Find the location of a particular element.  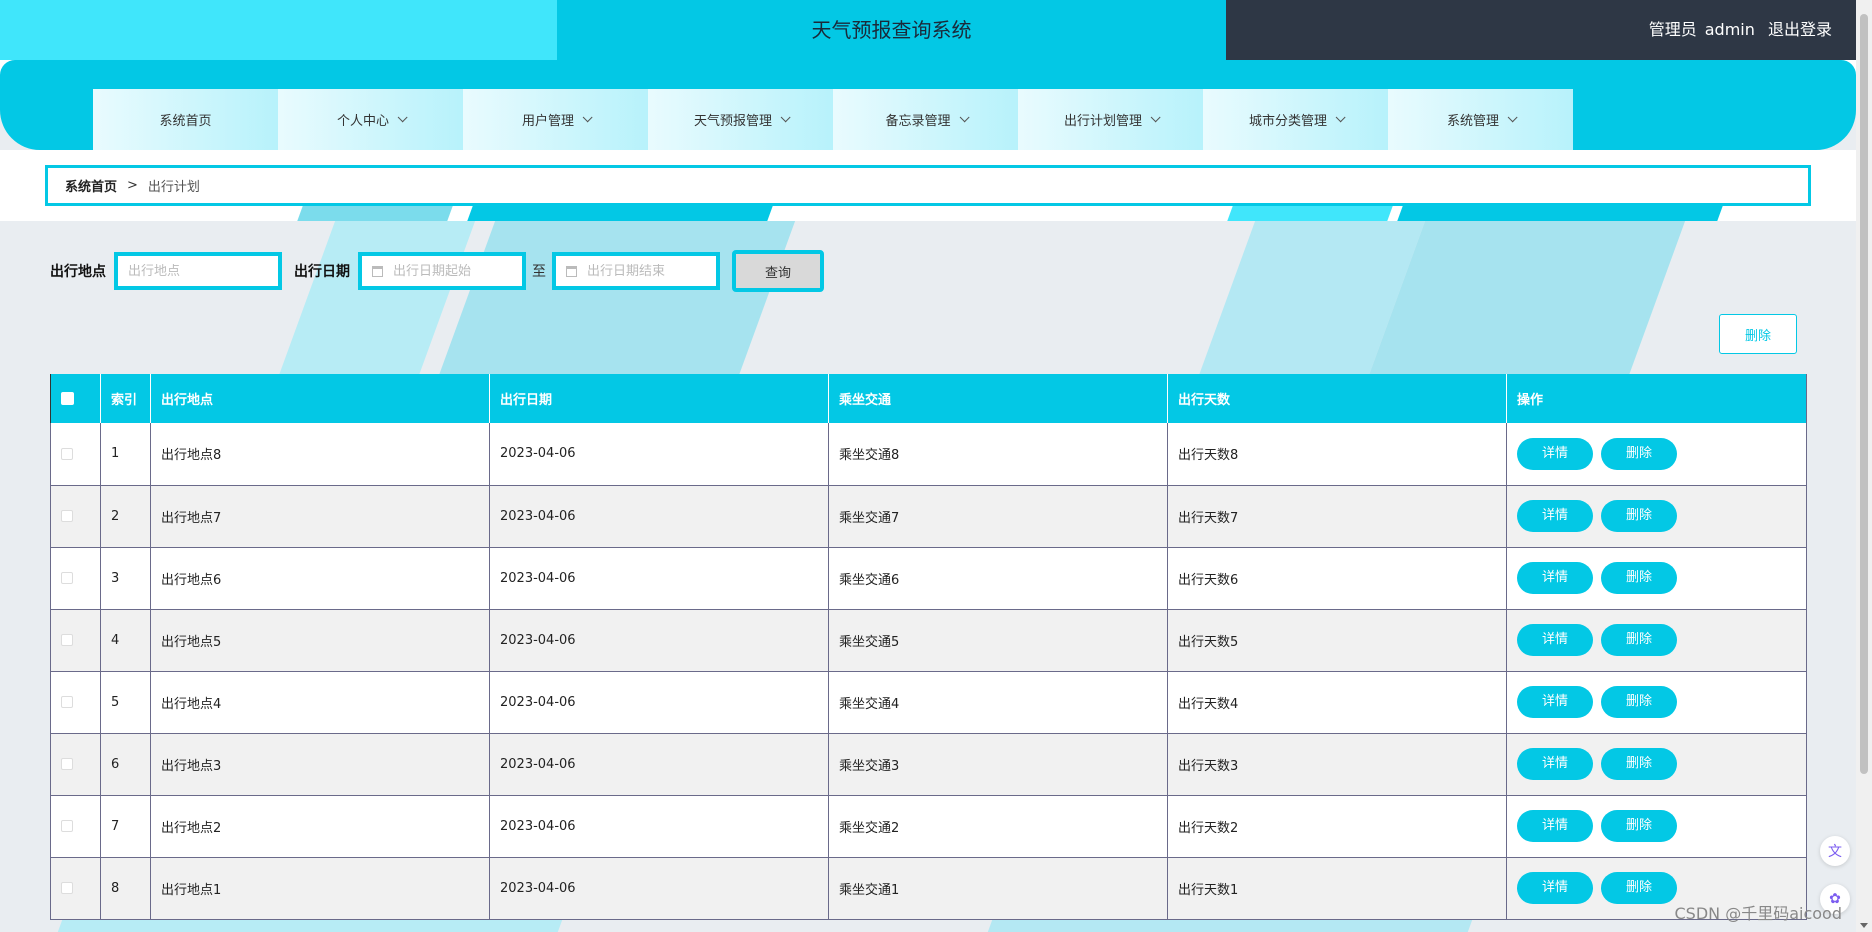

cell-days: 出行天数4 is located at coordinates (1337, 702).